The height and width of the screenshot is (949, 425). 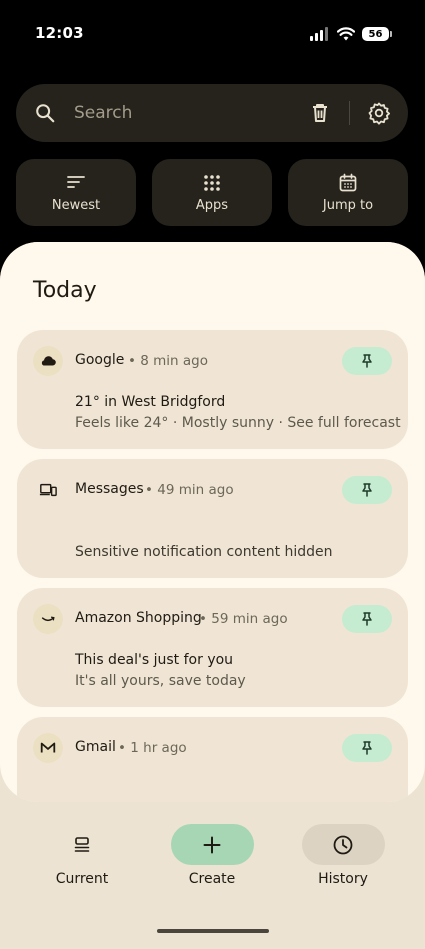 What do you see at coordinates (377, 34) in the screenshot?
I see `battery-icon: 56` at bounding box center [377, 34].